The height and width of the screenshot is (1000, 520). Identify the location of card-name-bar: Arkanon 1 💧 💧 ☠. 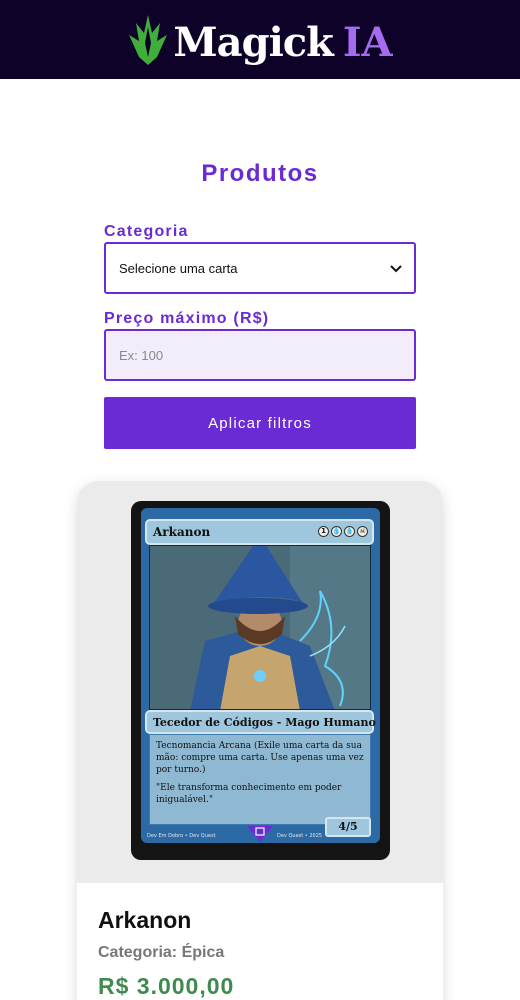
(259, 532).